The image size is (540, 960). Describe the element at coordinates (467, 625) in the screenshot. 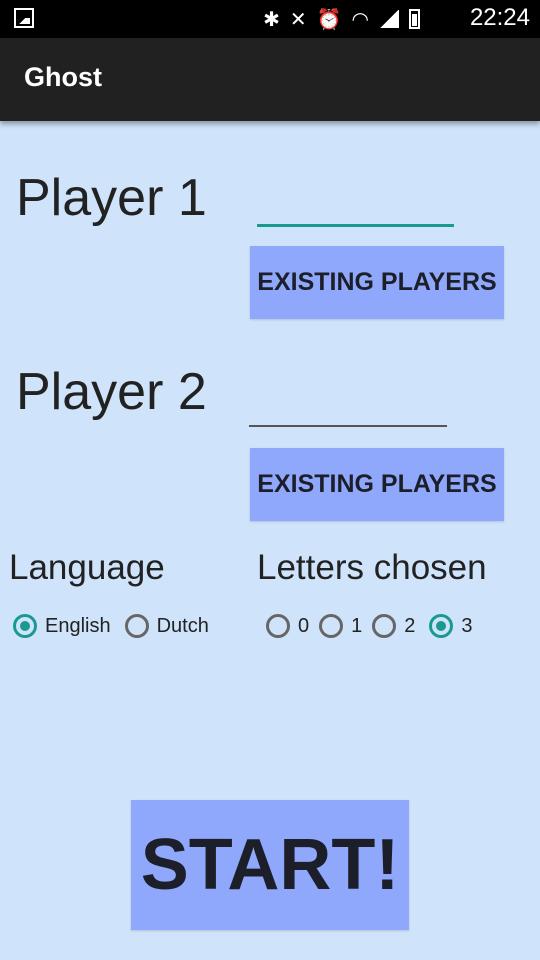

I see `radio-label: 3` at that location.